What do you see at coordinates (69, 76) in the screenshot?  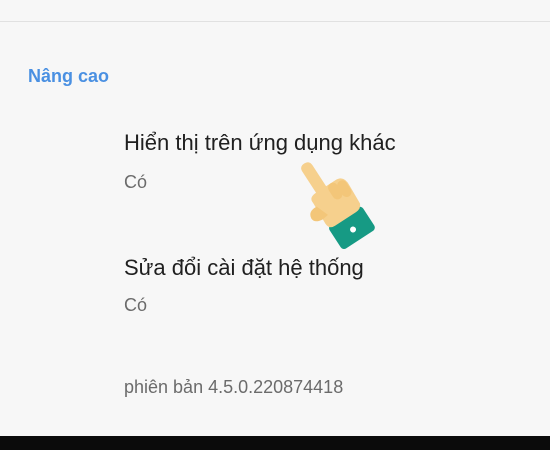 I see `section-header-advanced: Nâng cao` at bounding box center [69, 76].